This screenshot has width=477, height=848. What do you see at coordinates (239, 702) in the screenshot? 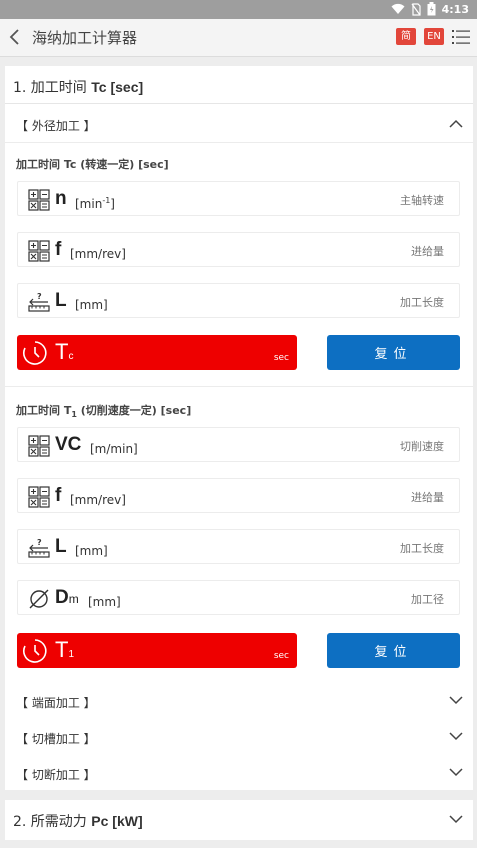
I see `face-machining-header: 【 端面加工 】` at bounding box center [239, 702].